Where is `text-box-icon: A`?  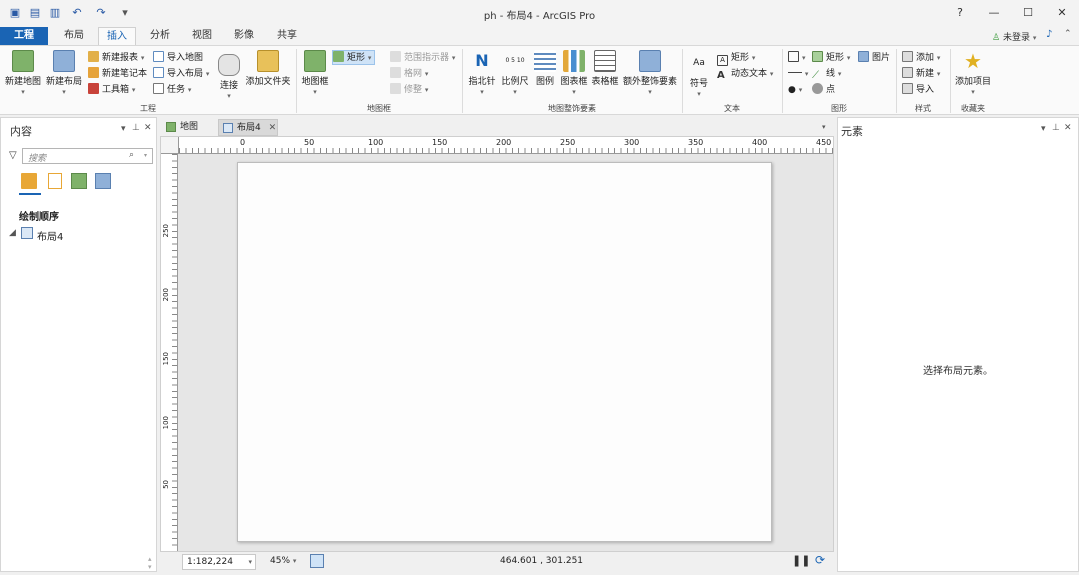
text-box-icon: A is located at coordinates (722, 60).